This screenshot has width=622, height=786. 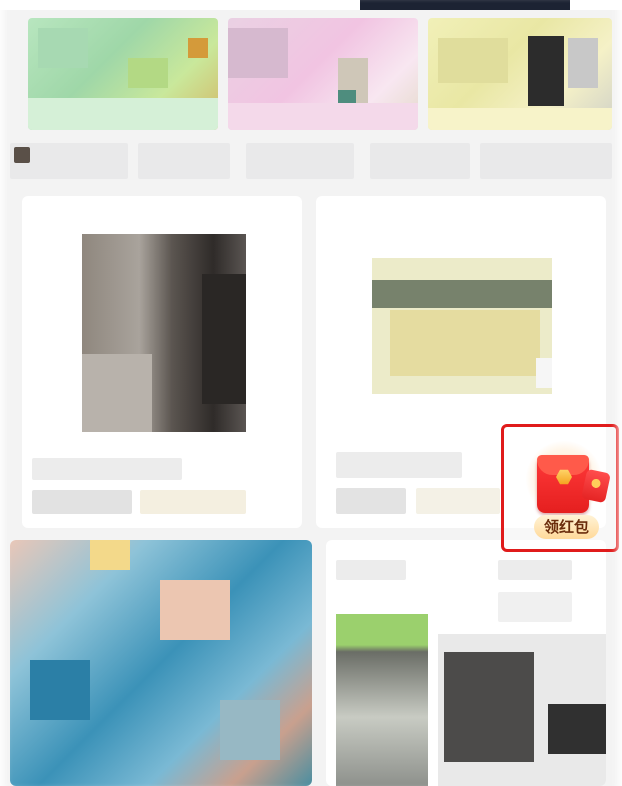 What do you see at coordinates (311, 5) in the screenshot?
I see `status-bar` at bounding box center [311, 5].